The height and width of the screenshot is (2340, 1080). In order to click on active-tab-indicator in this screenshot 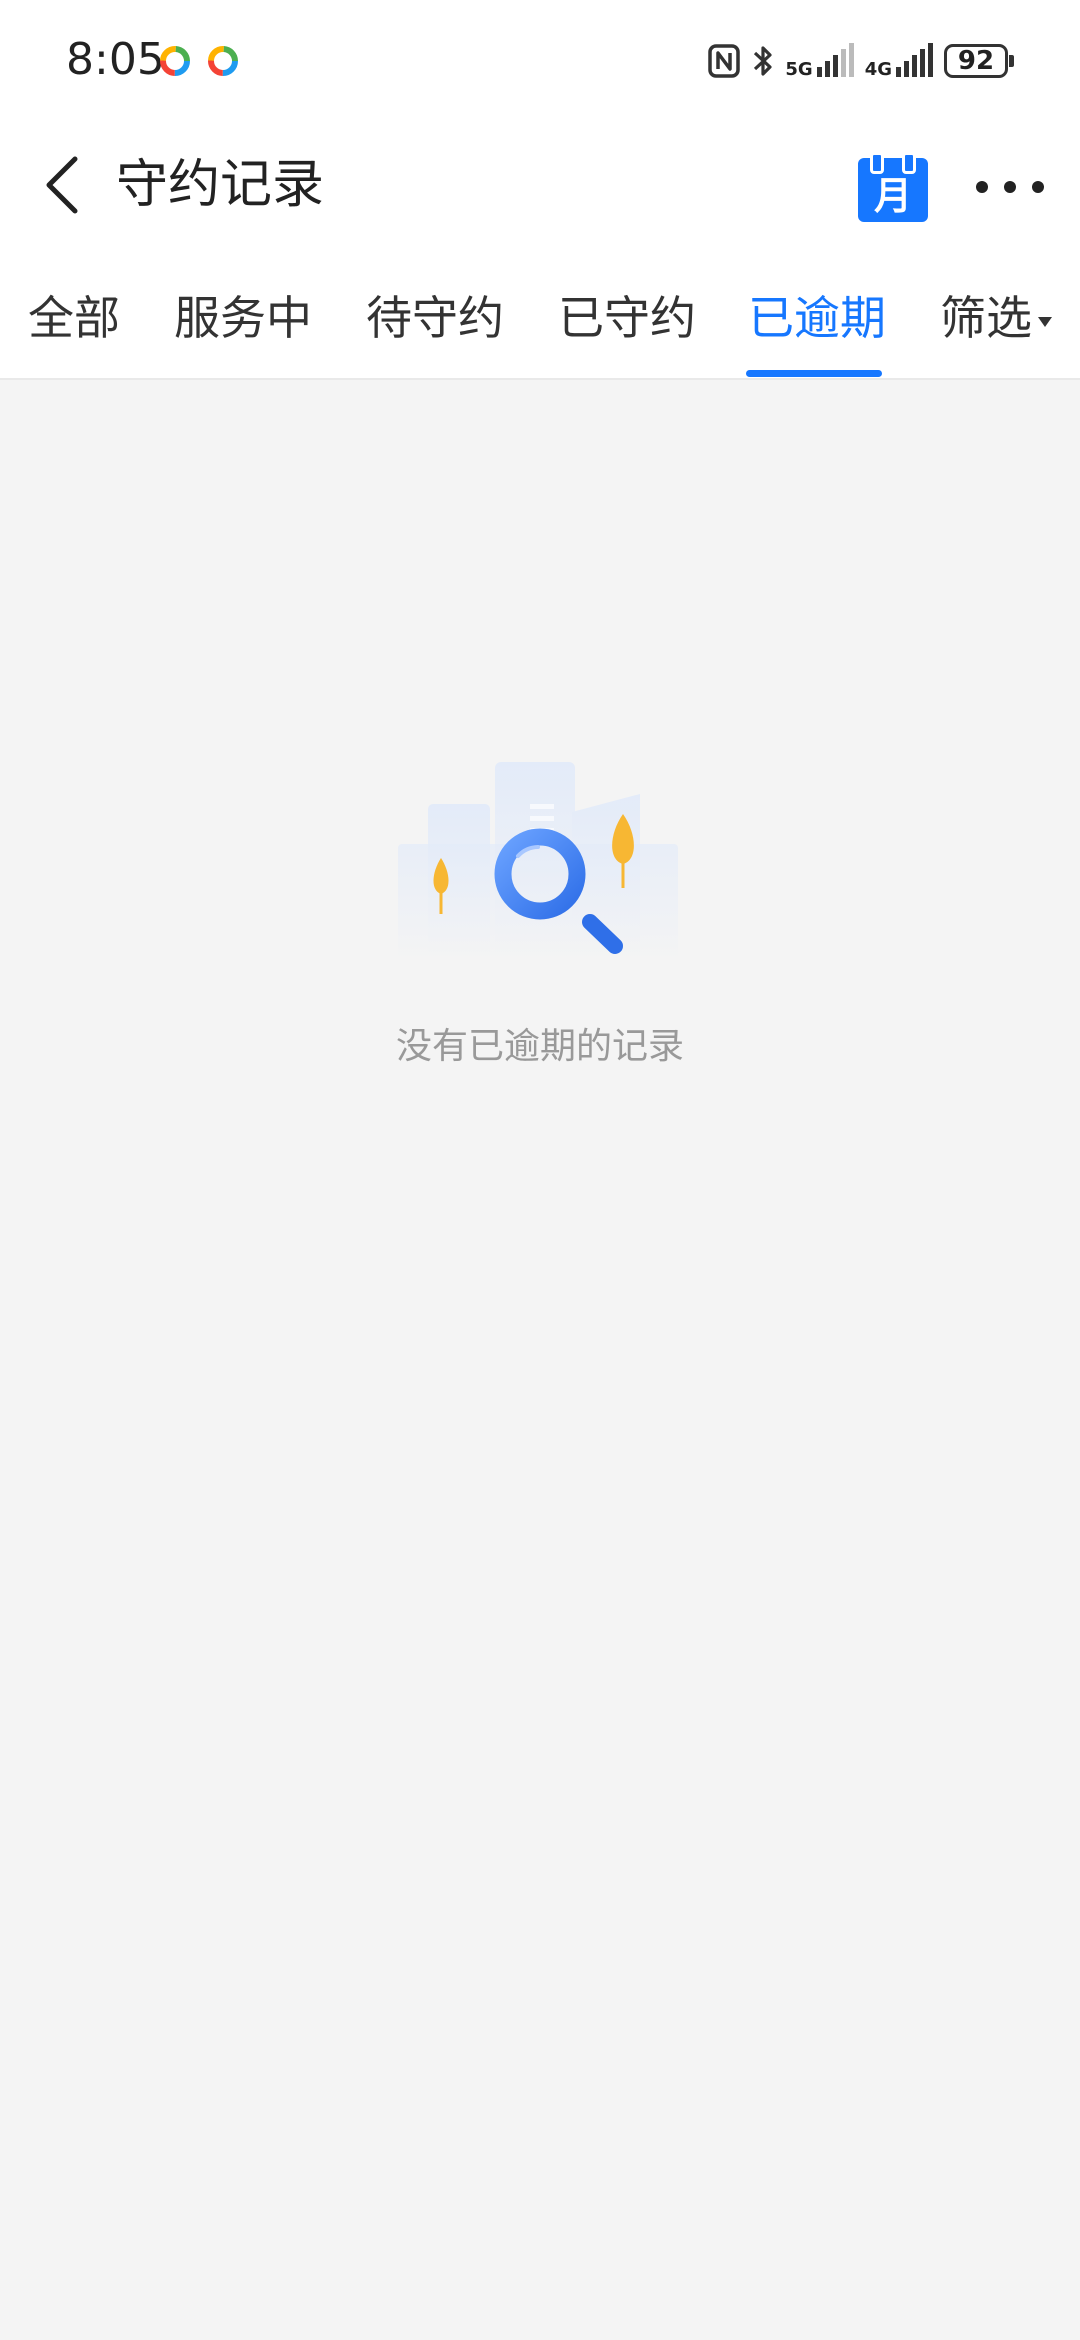, I will do `click(814, 373)`.